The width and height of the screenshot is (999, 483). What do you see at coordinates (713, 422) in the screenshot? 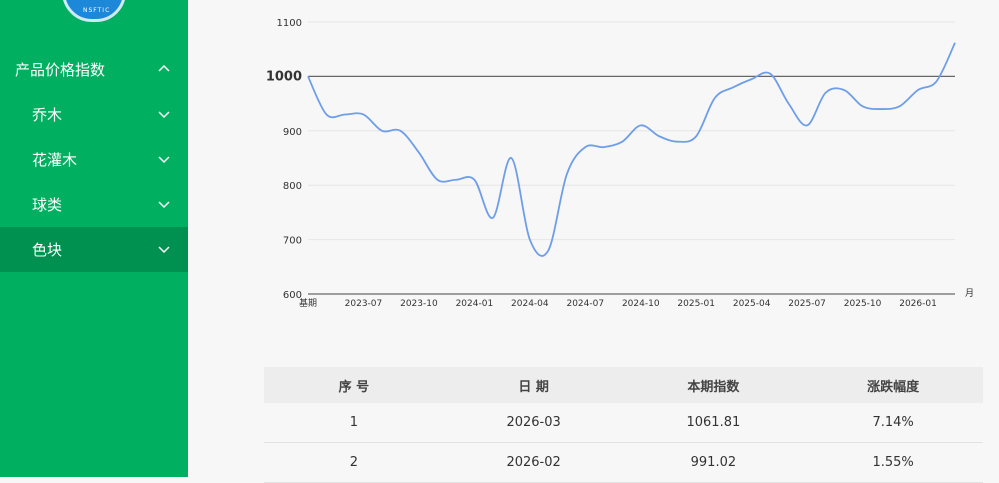
I see `row-value: 1061.81` at bounding box center [713, 422].